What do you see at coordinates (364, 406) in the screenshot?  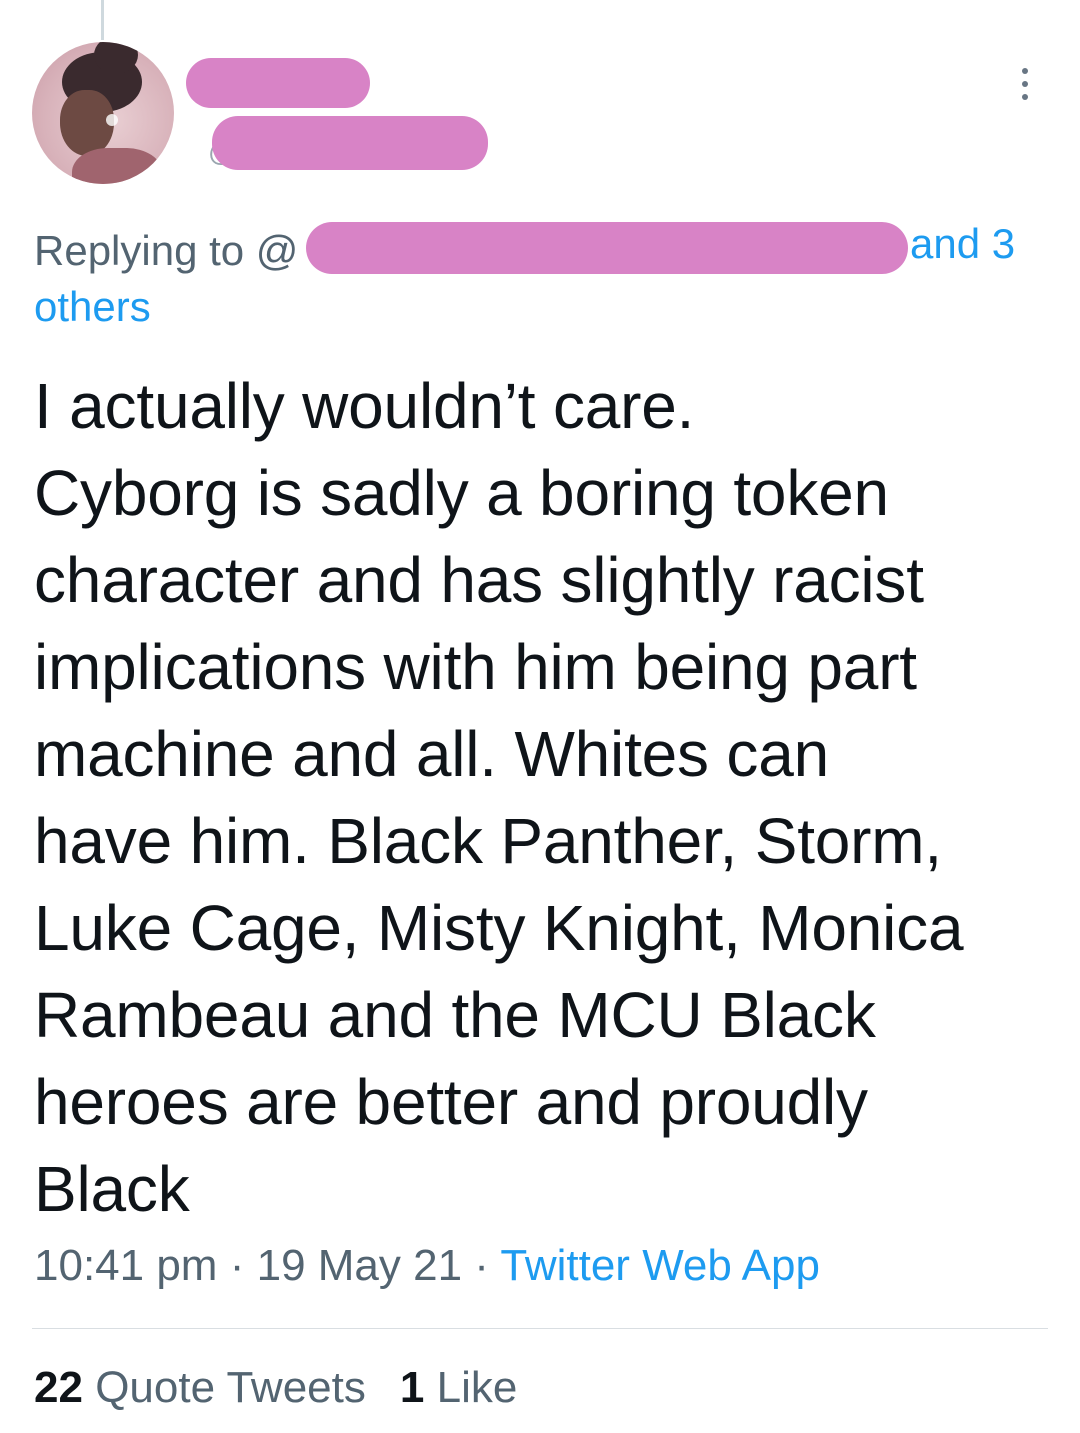 I see `tweet-text-line: I actually wouldn’t care.` at bounding box center [364, 406].